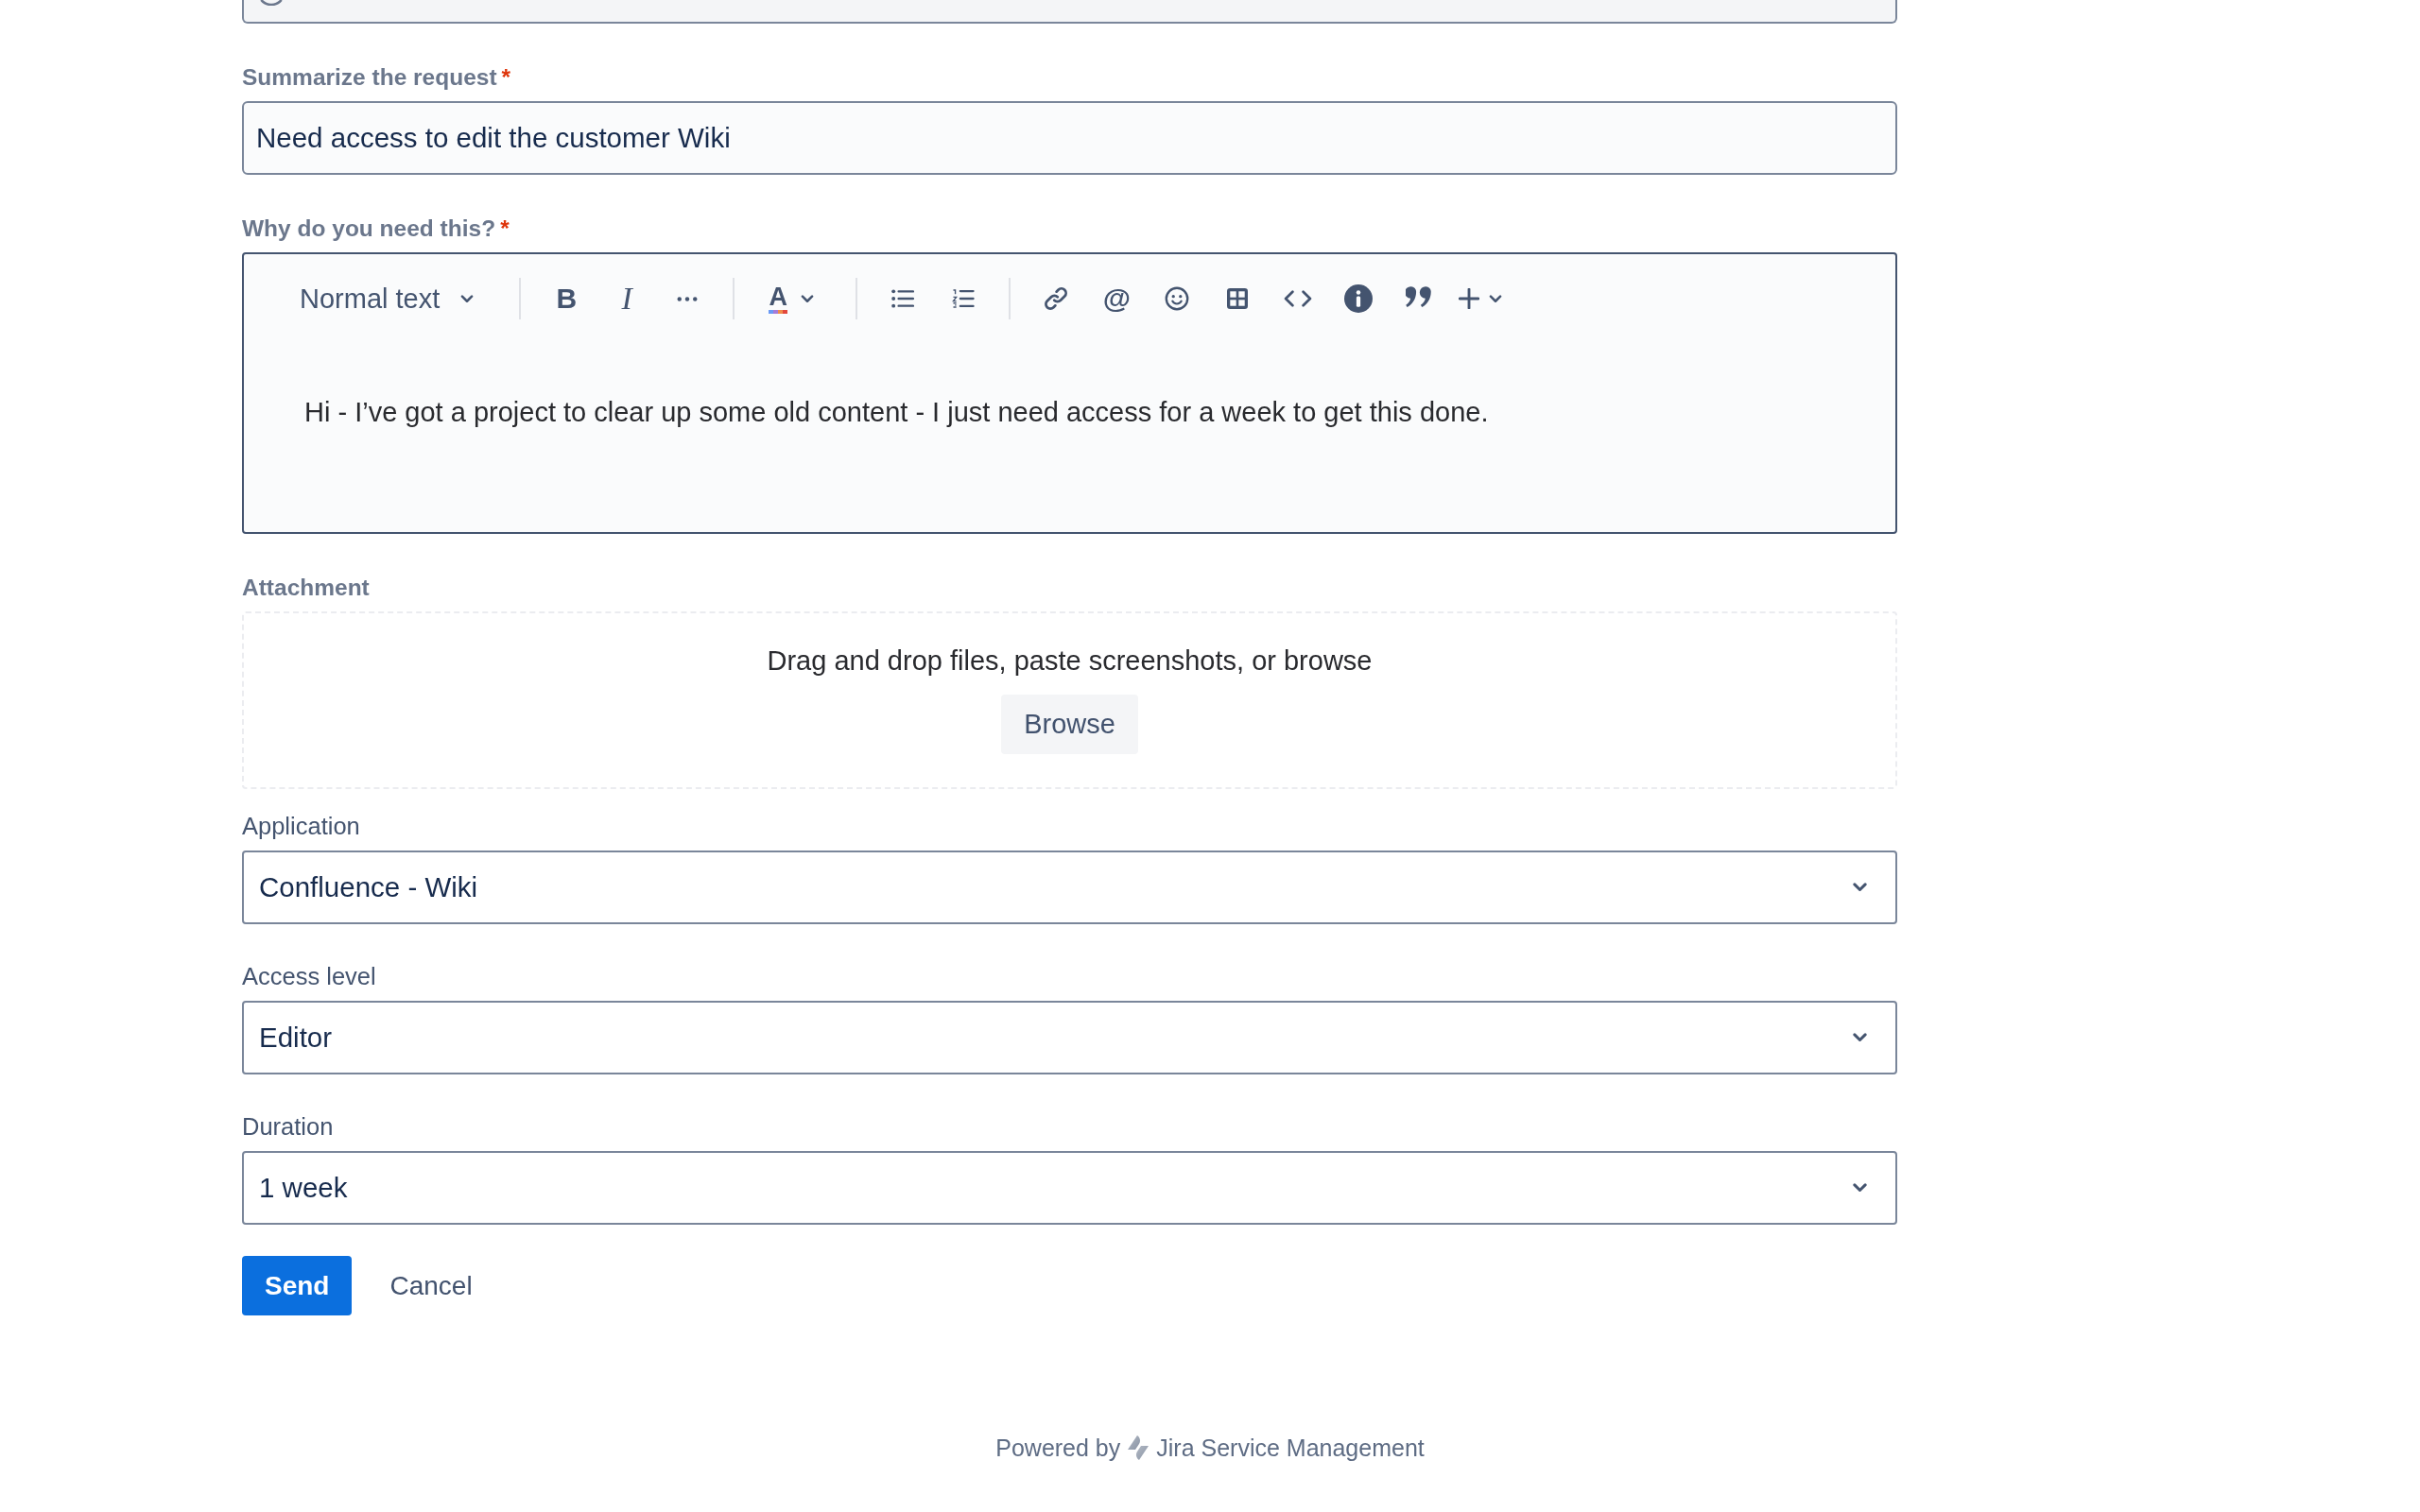  I want to click on numbered-list-icon, so click(964, 298).